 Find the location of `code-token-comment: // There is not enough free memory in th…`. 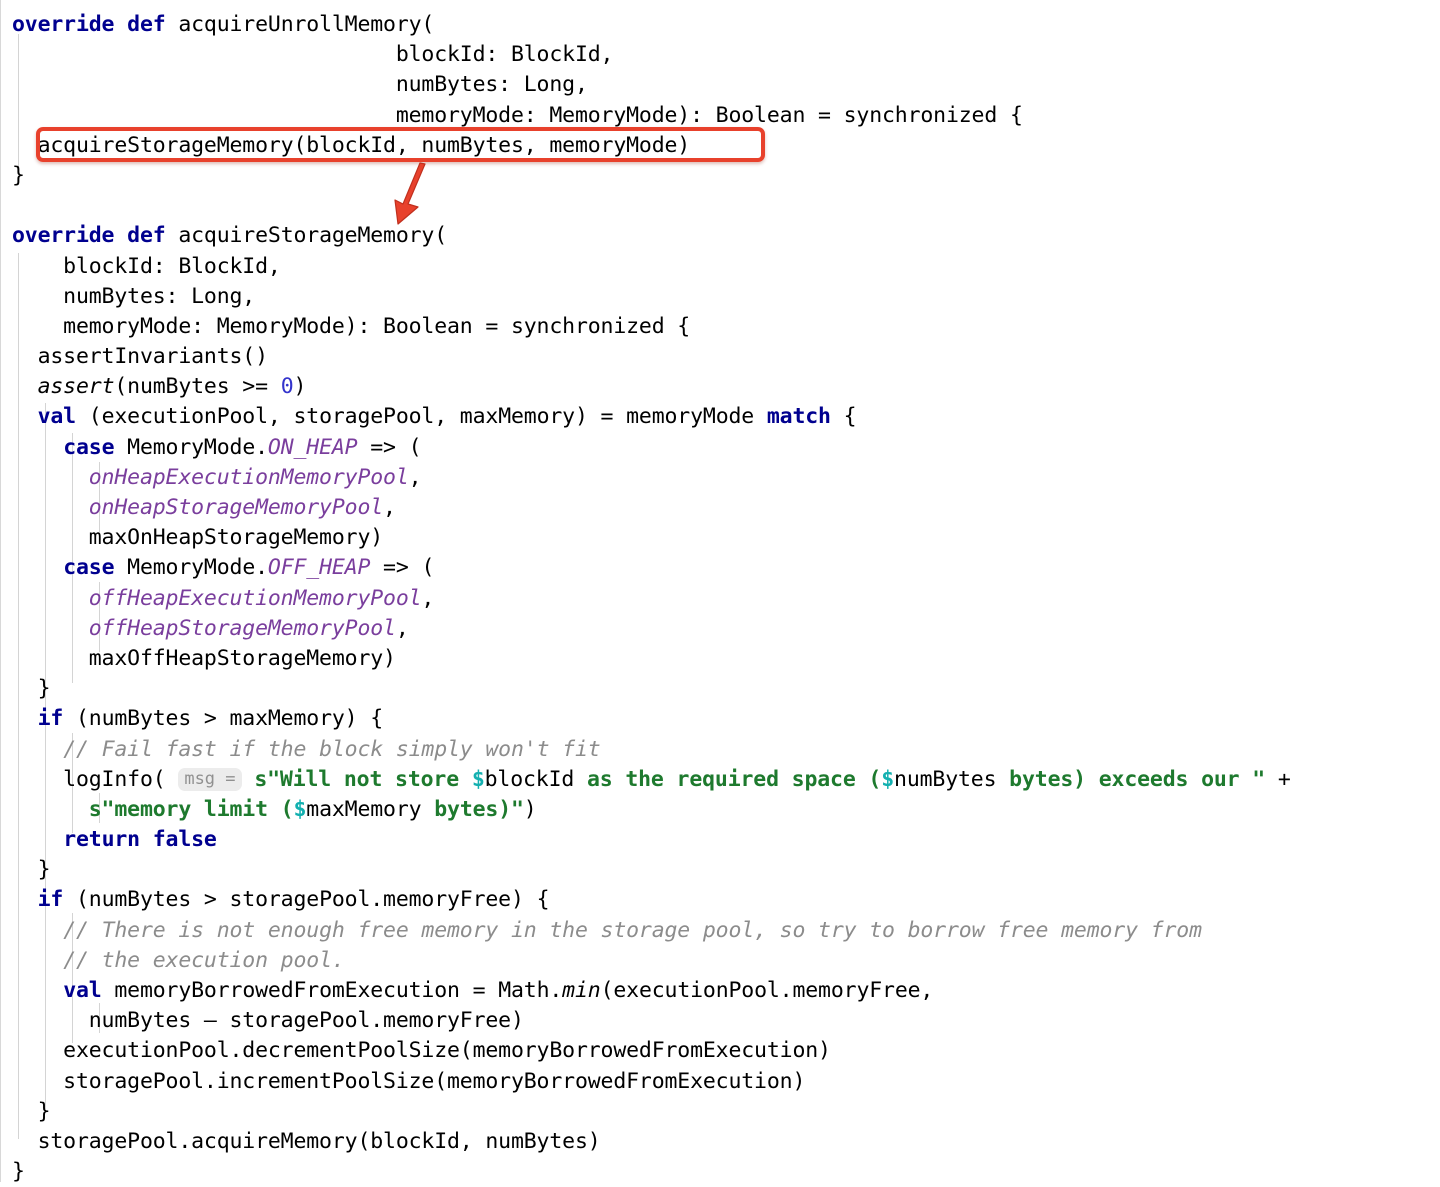

code-token-comment: // There is not enough free memory in th… is located at coordinates (632, 930).